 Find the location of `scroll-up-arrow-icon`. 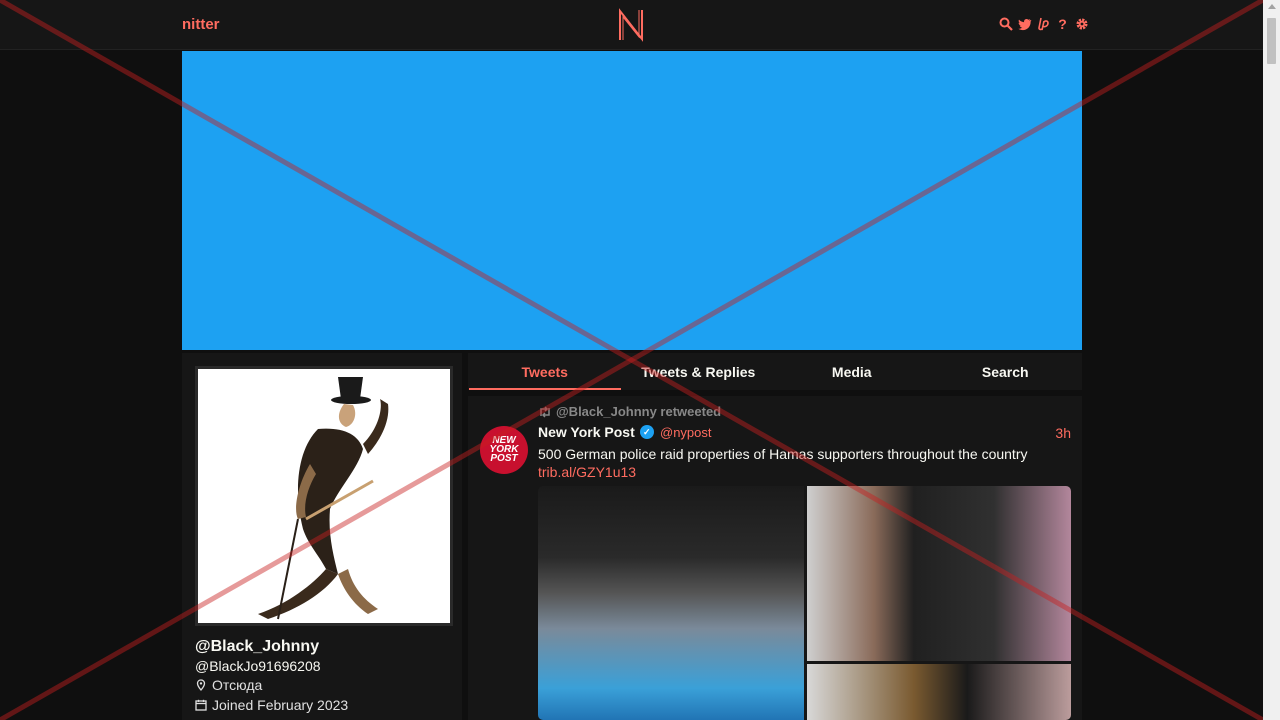

scroll-up-arrow-icon is located at coordinates (1272, 6).